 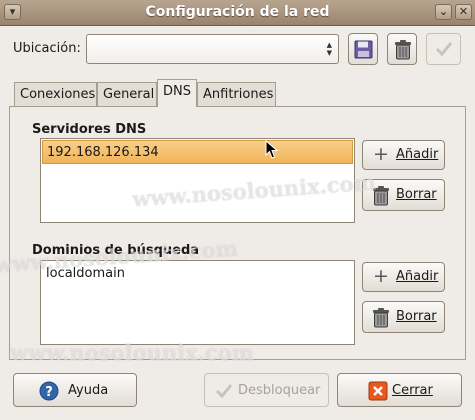 I want to click on minimize-icon: ⌄, so click(x=443, y=12).